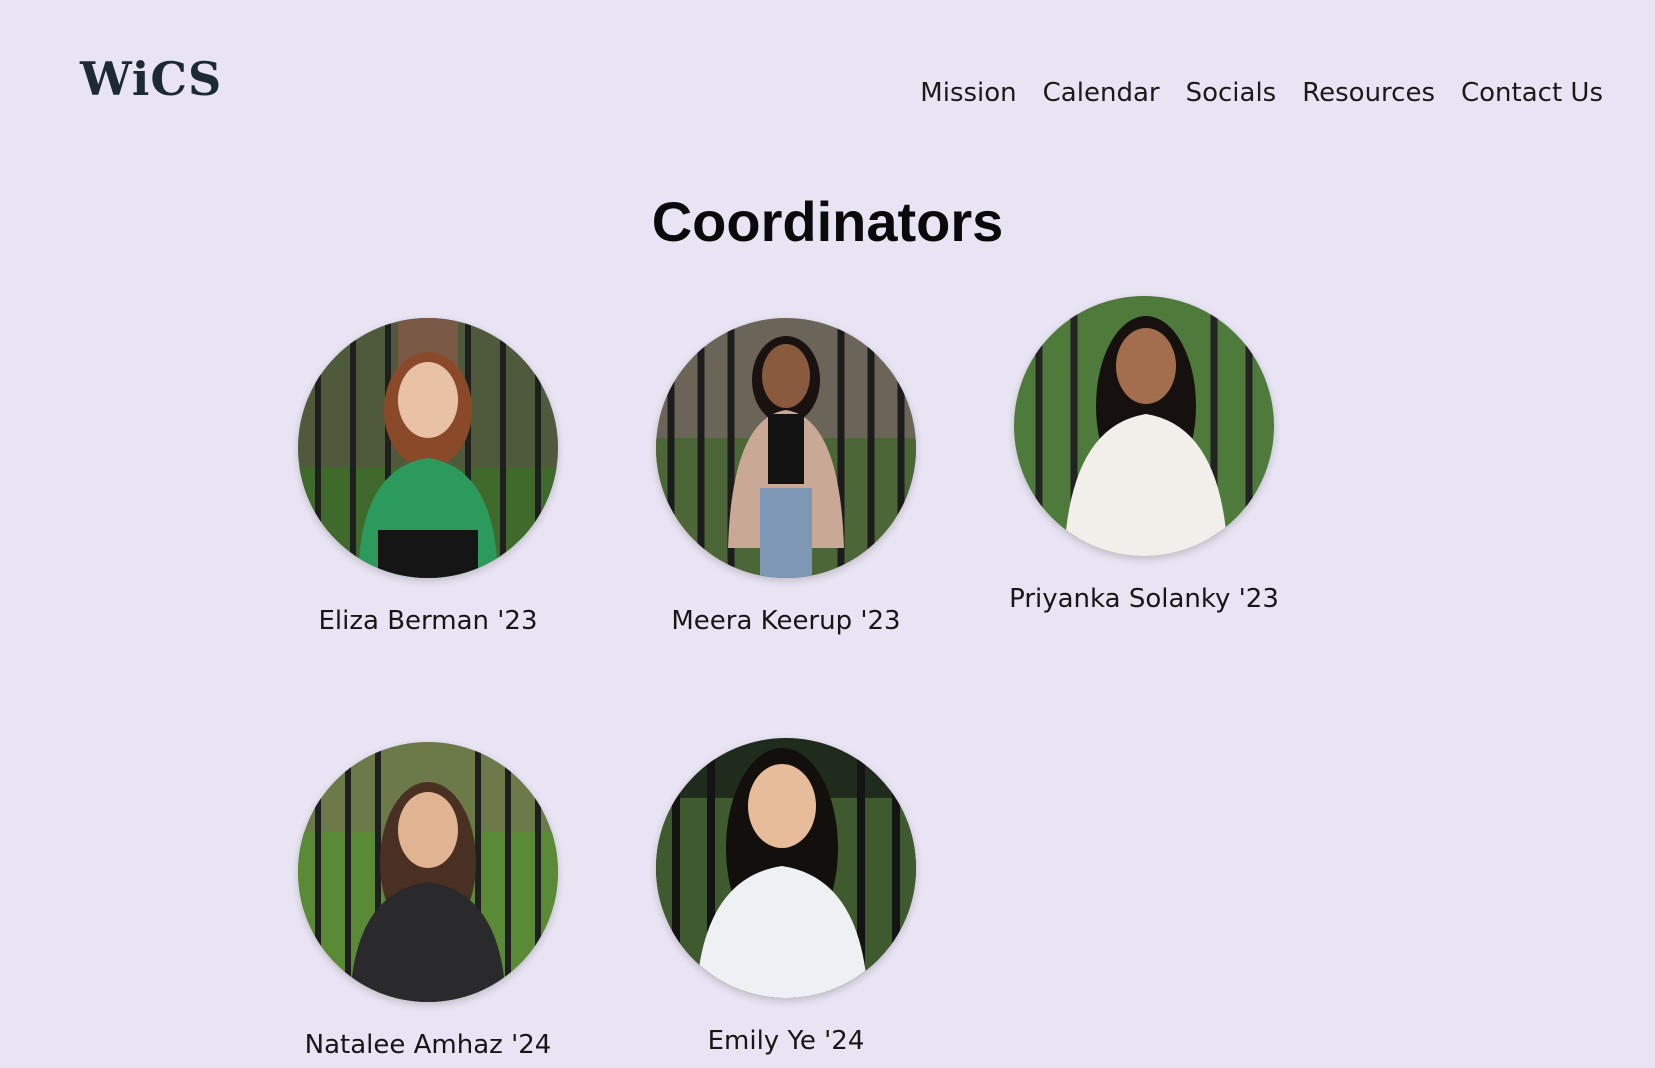 Image resolution: width=1655 pixels, height=1068 pixels. I want to click on coordinator-name: Eliza Berman '23, so click(428, 621).